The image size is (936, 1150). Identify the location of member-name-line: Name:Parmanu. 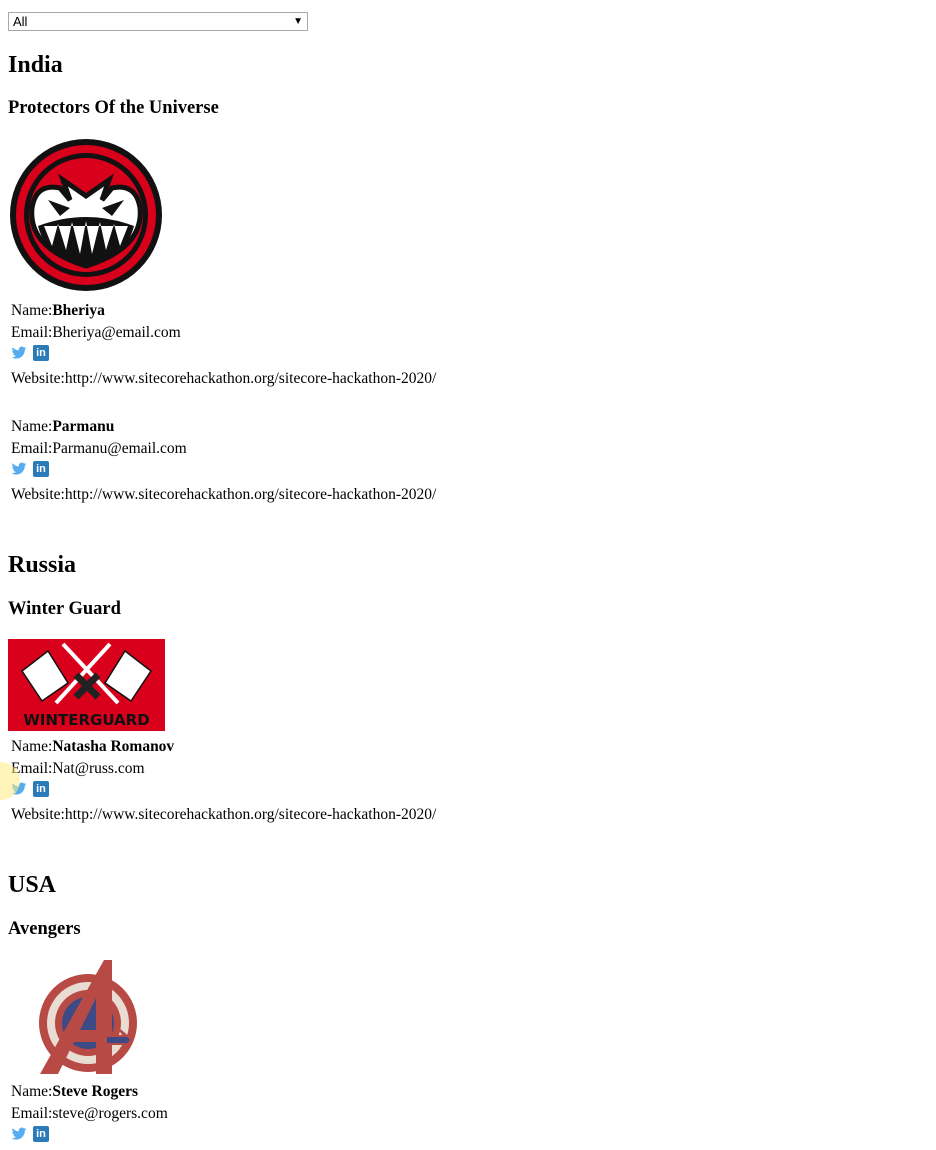
(62, 427).